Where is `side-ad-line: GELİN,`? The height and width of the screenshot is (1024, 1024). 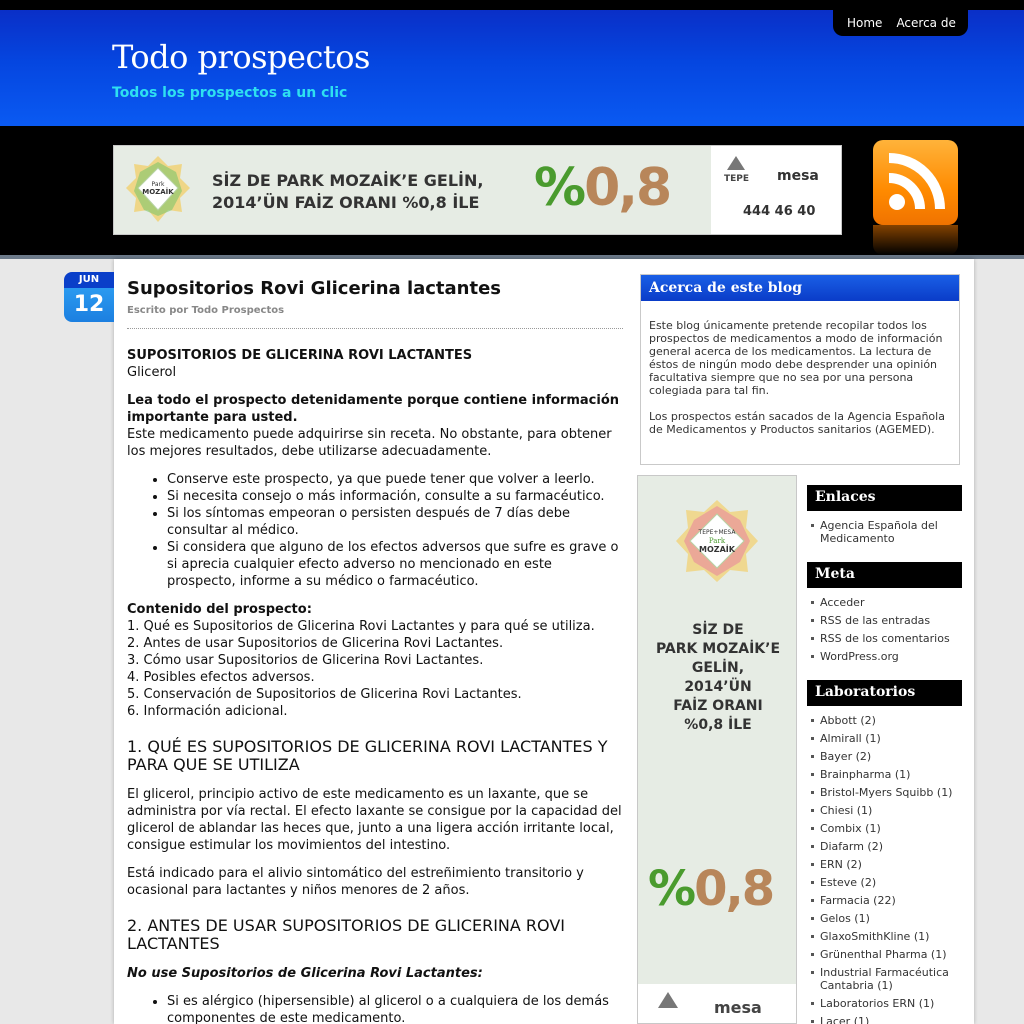 side-ad-line: GELİN, is located at coordinates (718, 668).